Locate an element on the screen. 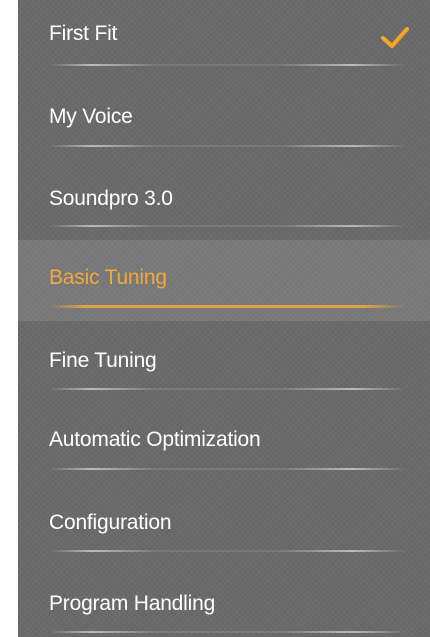 The height and width of the screenshot is (637, 430). menu-active-indicator is located at coordinates (227, 306).